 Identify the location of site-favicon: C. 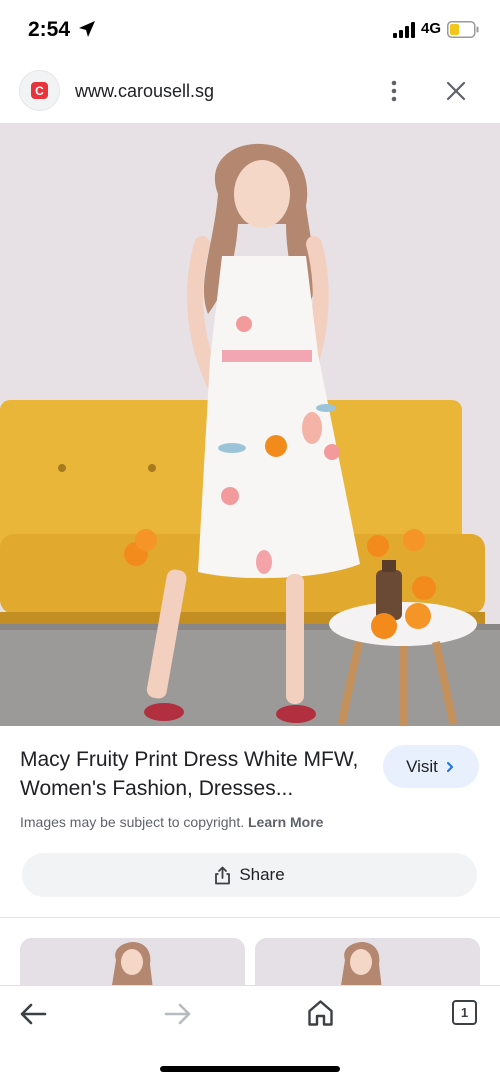
(39, 90).